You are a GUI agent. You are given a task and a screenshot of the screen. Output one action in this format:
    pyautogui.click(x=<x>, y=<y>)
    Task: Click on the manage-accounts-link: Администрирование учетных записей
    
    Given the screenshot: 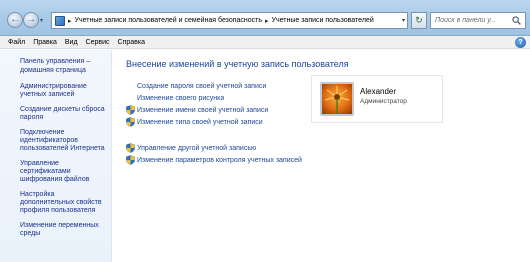 What is the action you would take?
    pyautogui.click(x=65, y=91)
    